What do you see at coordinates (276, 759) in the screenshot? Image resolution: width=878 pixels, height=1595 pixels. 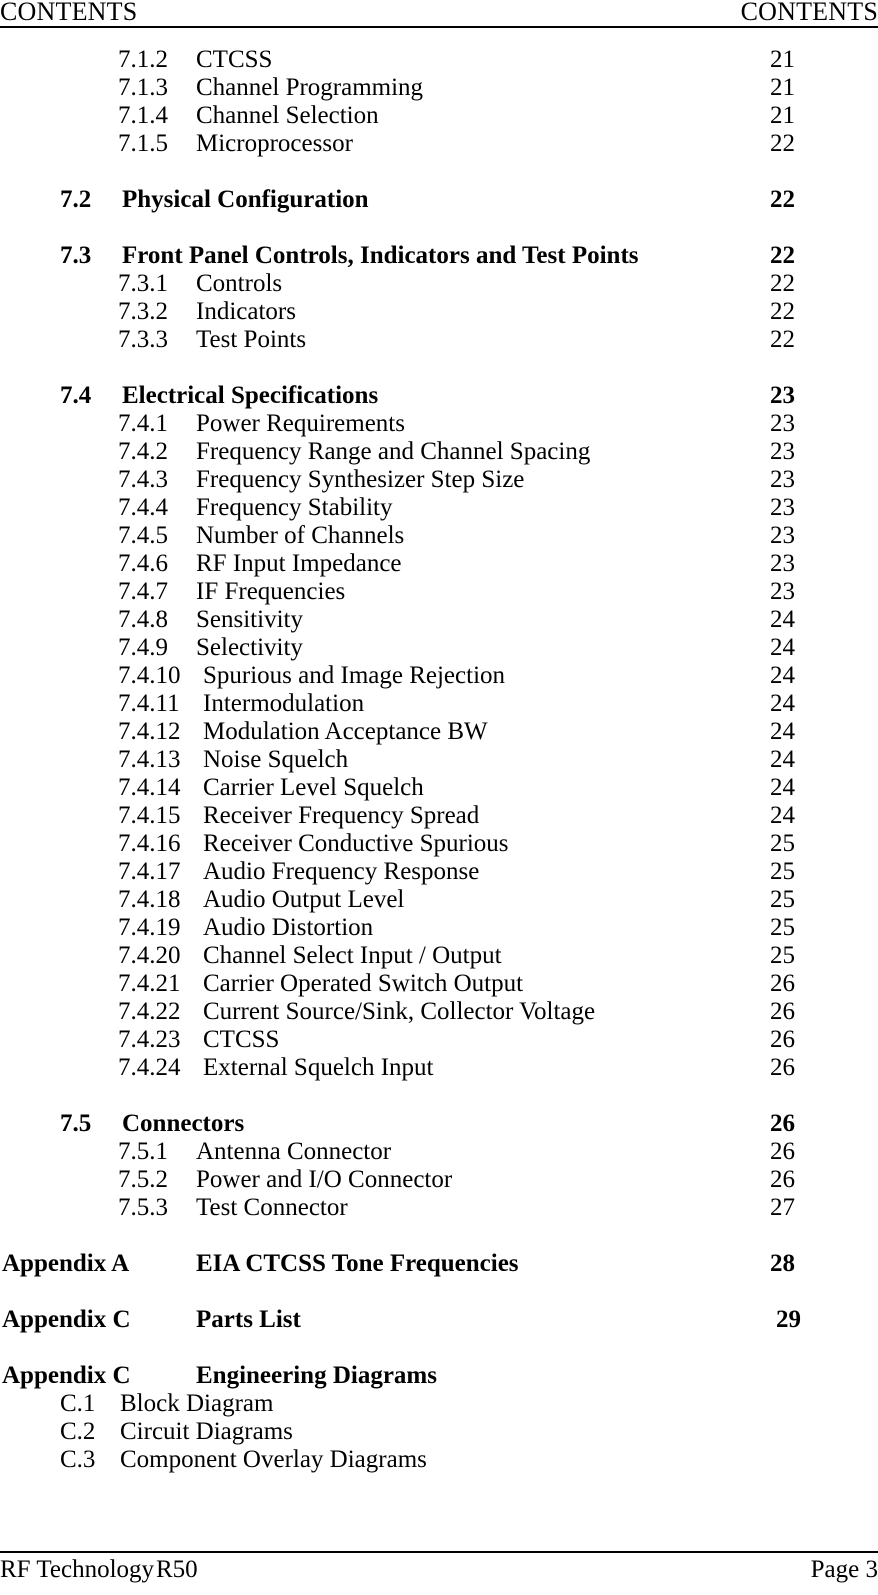 I see `toc-entry-title: Noise Squelch` at bounding box center [276, 759].